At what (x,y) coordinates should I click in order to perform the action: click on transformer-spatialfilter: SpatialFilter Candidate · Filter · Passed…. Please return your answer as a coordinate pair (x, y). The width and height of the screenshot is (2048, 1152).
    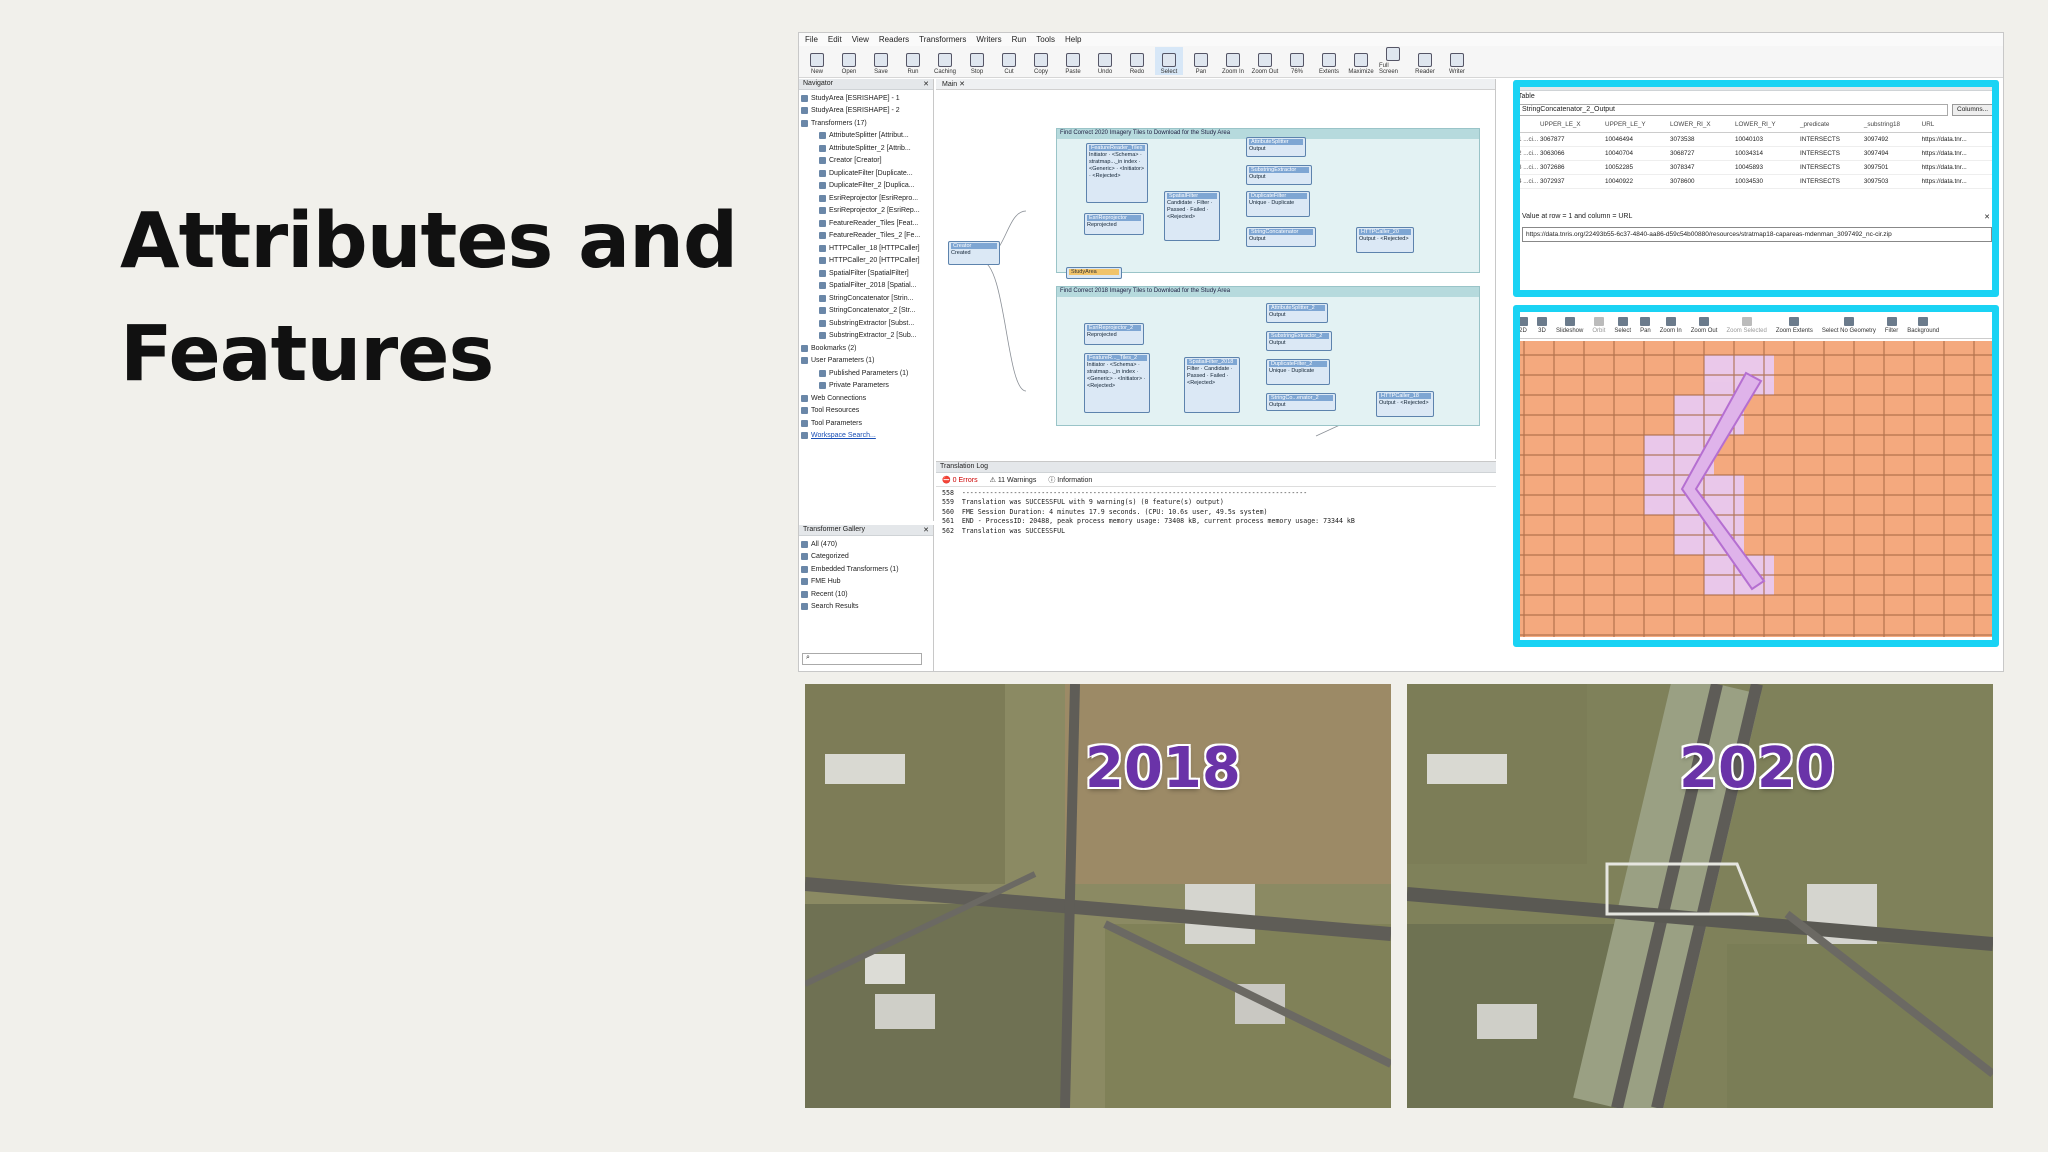
    Looking at the image, I should click on (1192, 216).